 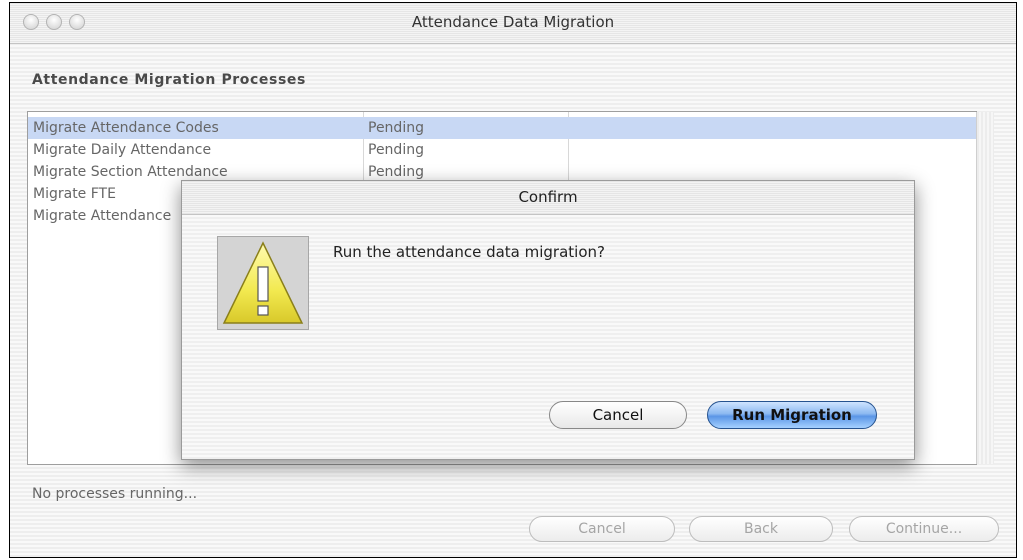 What do you see at coordinates (502, 128) in the screenshot?
I see `process-row: Migrate Attendance Codes Pending` at bounding box center [502, 128].